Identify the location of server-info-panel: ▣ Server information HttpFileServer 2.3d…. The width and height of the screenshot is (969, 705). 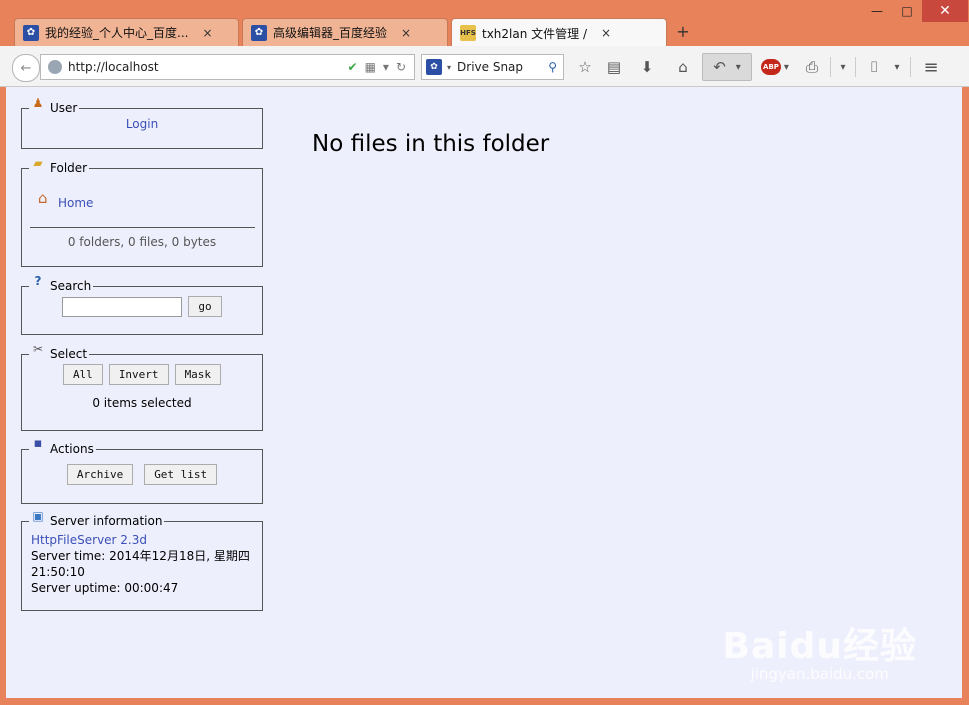
(142, 560).